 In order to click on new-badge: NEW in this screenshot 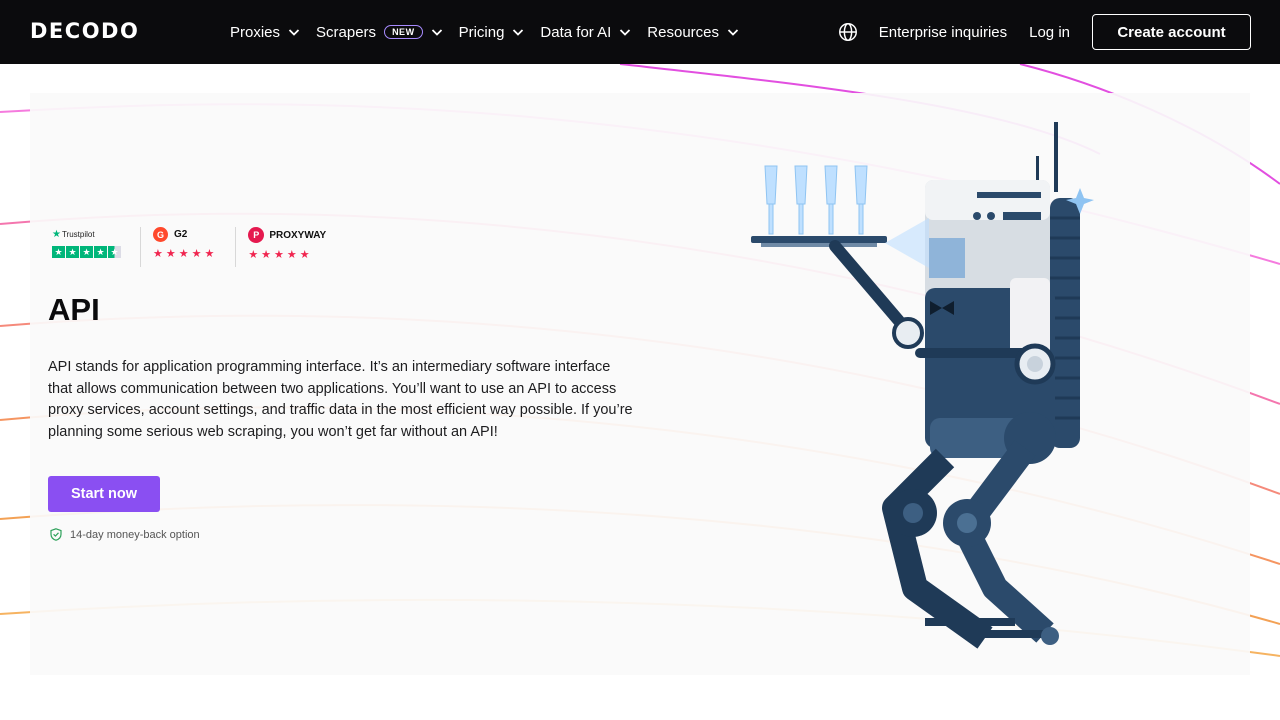, I will do `click(403, 32)`.